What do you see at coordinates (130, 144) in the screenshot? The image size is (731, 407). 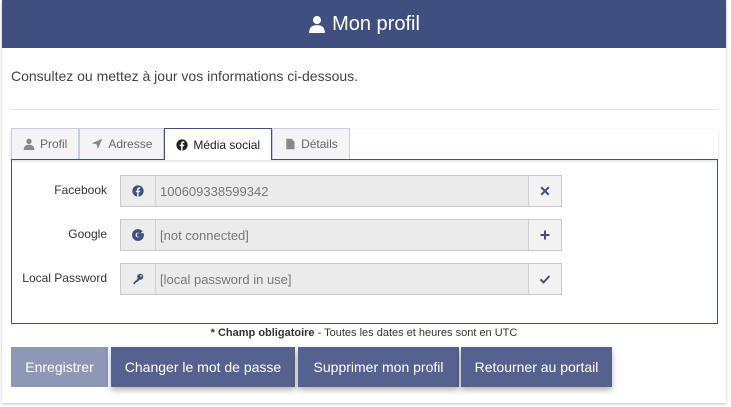 I see `tab-label: Adresse` at bounding box center [130, 144].